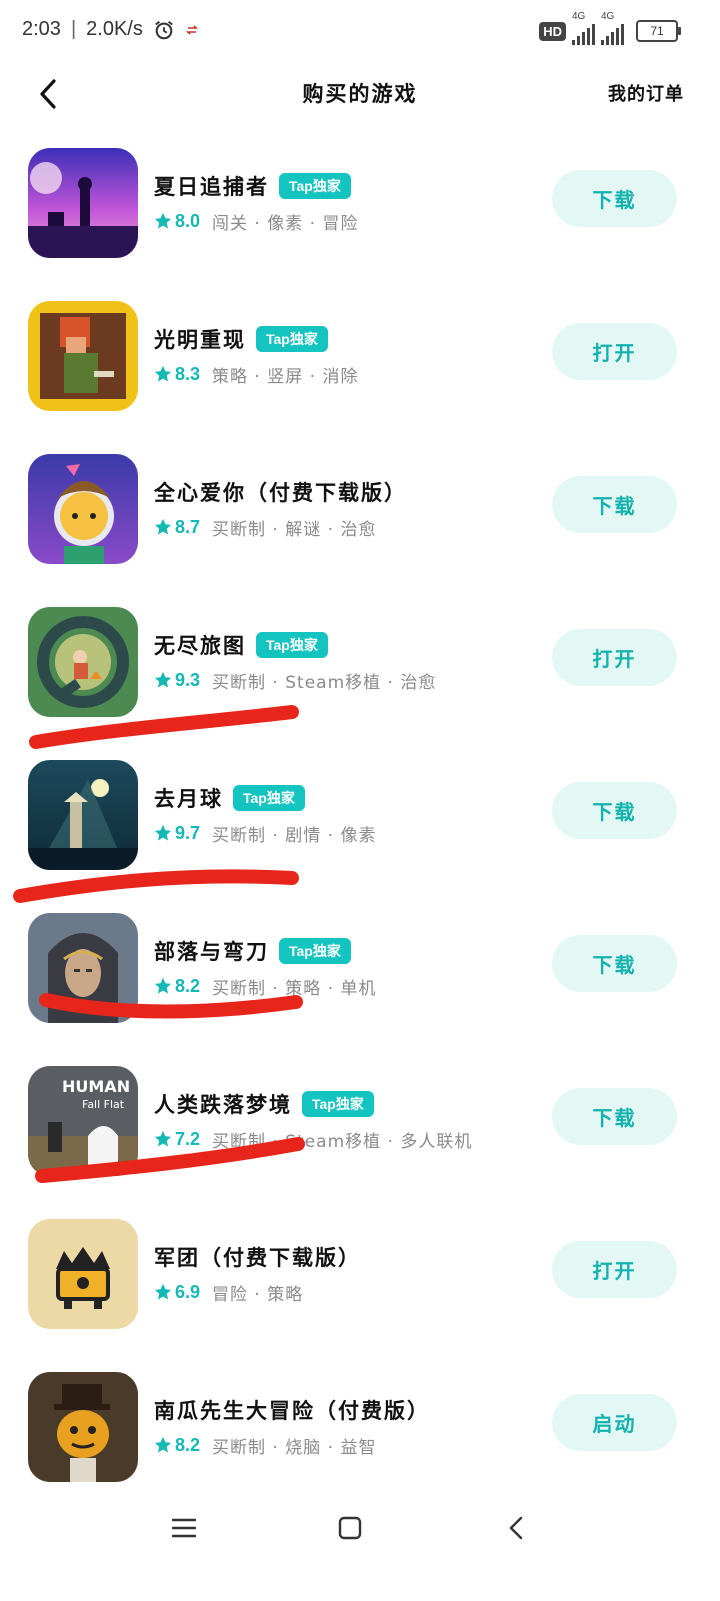 This screenshot has height=1601, width=720. I want to click on game-meta-line: 8.2 买断制 · 策略 · 单机, so click(265, 986).